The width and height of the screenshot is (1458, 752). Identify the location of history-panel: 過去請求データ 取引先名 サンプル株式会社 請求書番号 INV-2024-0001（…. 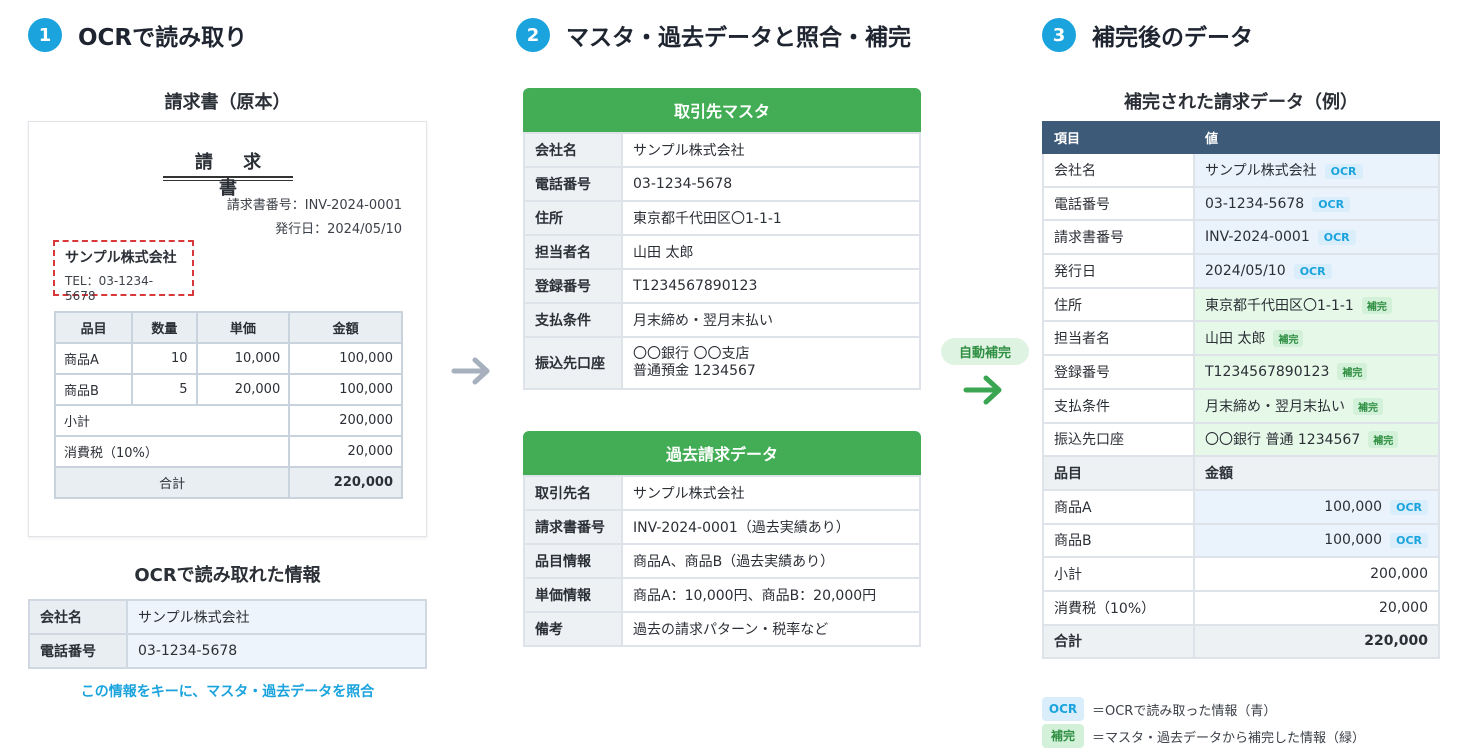
(722, 539).